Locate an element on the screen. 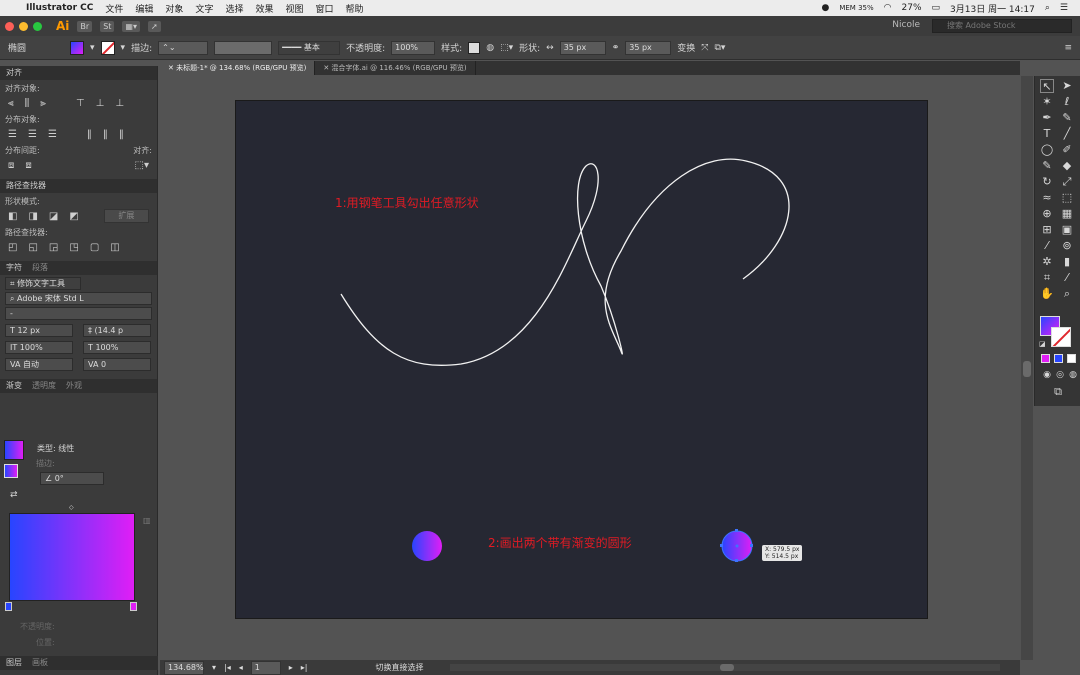 This screenshot has width=1080, height=675. horizontal-scrollbar is located at coordinates (725, 667).